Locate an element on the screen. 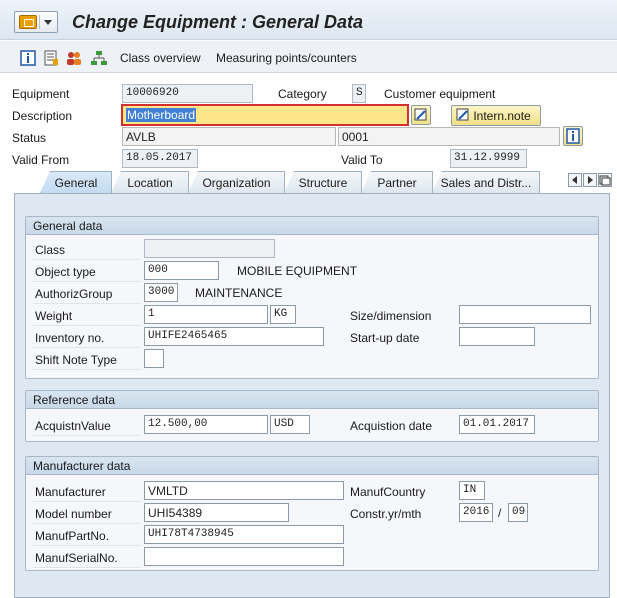 Image resolution: width=617 pixels, height=598 pixels. chevron-right-icon is located at coordinates (590, 180).